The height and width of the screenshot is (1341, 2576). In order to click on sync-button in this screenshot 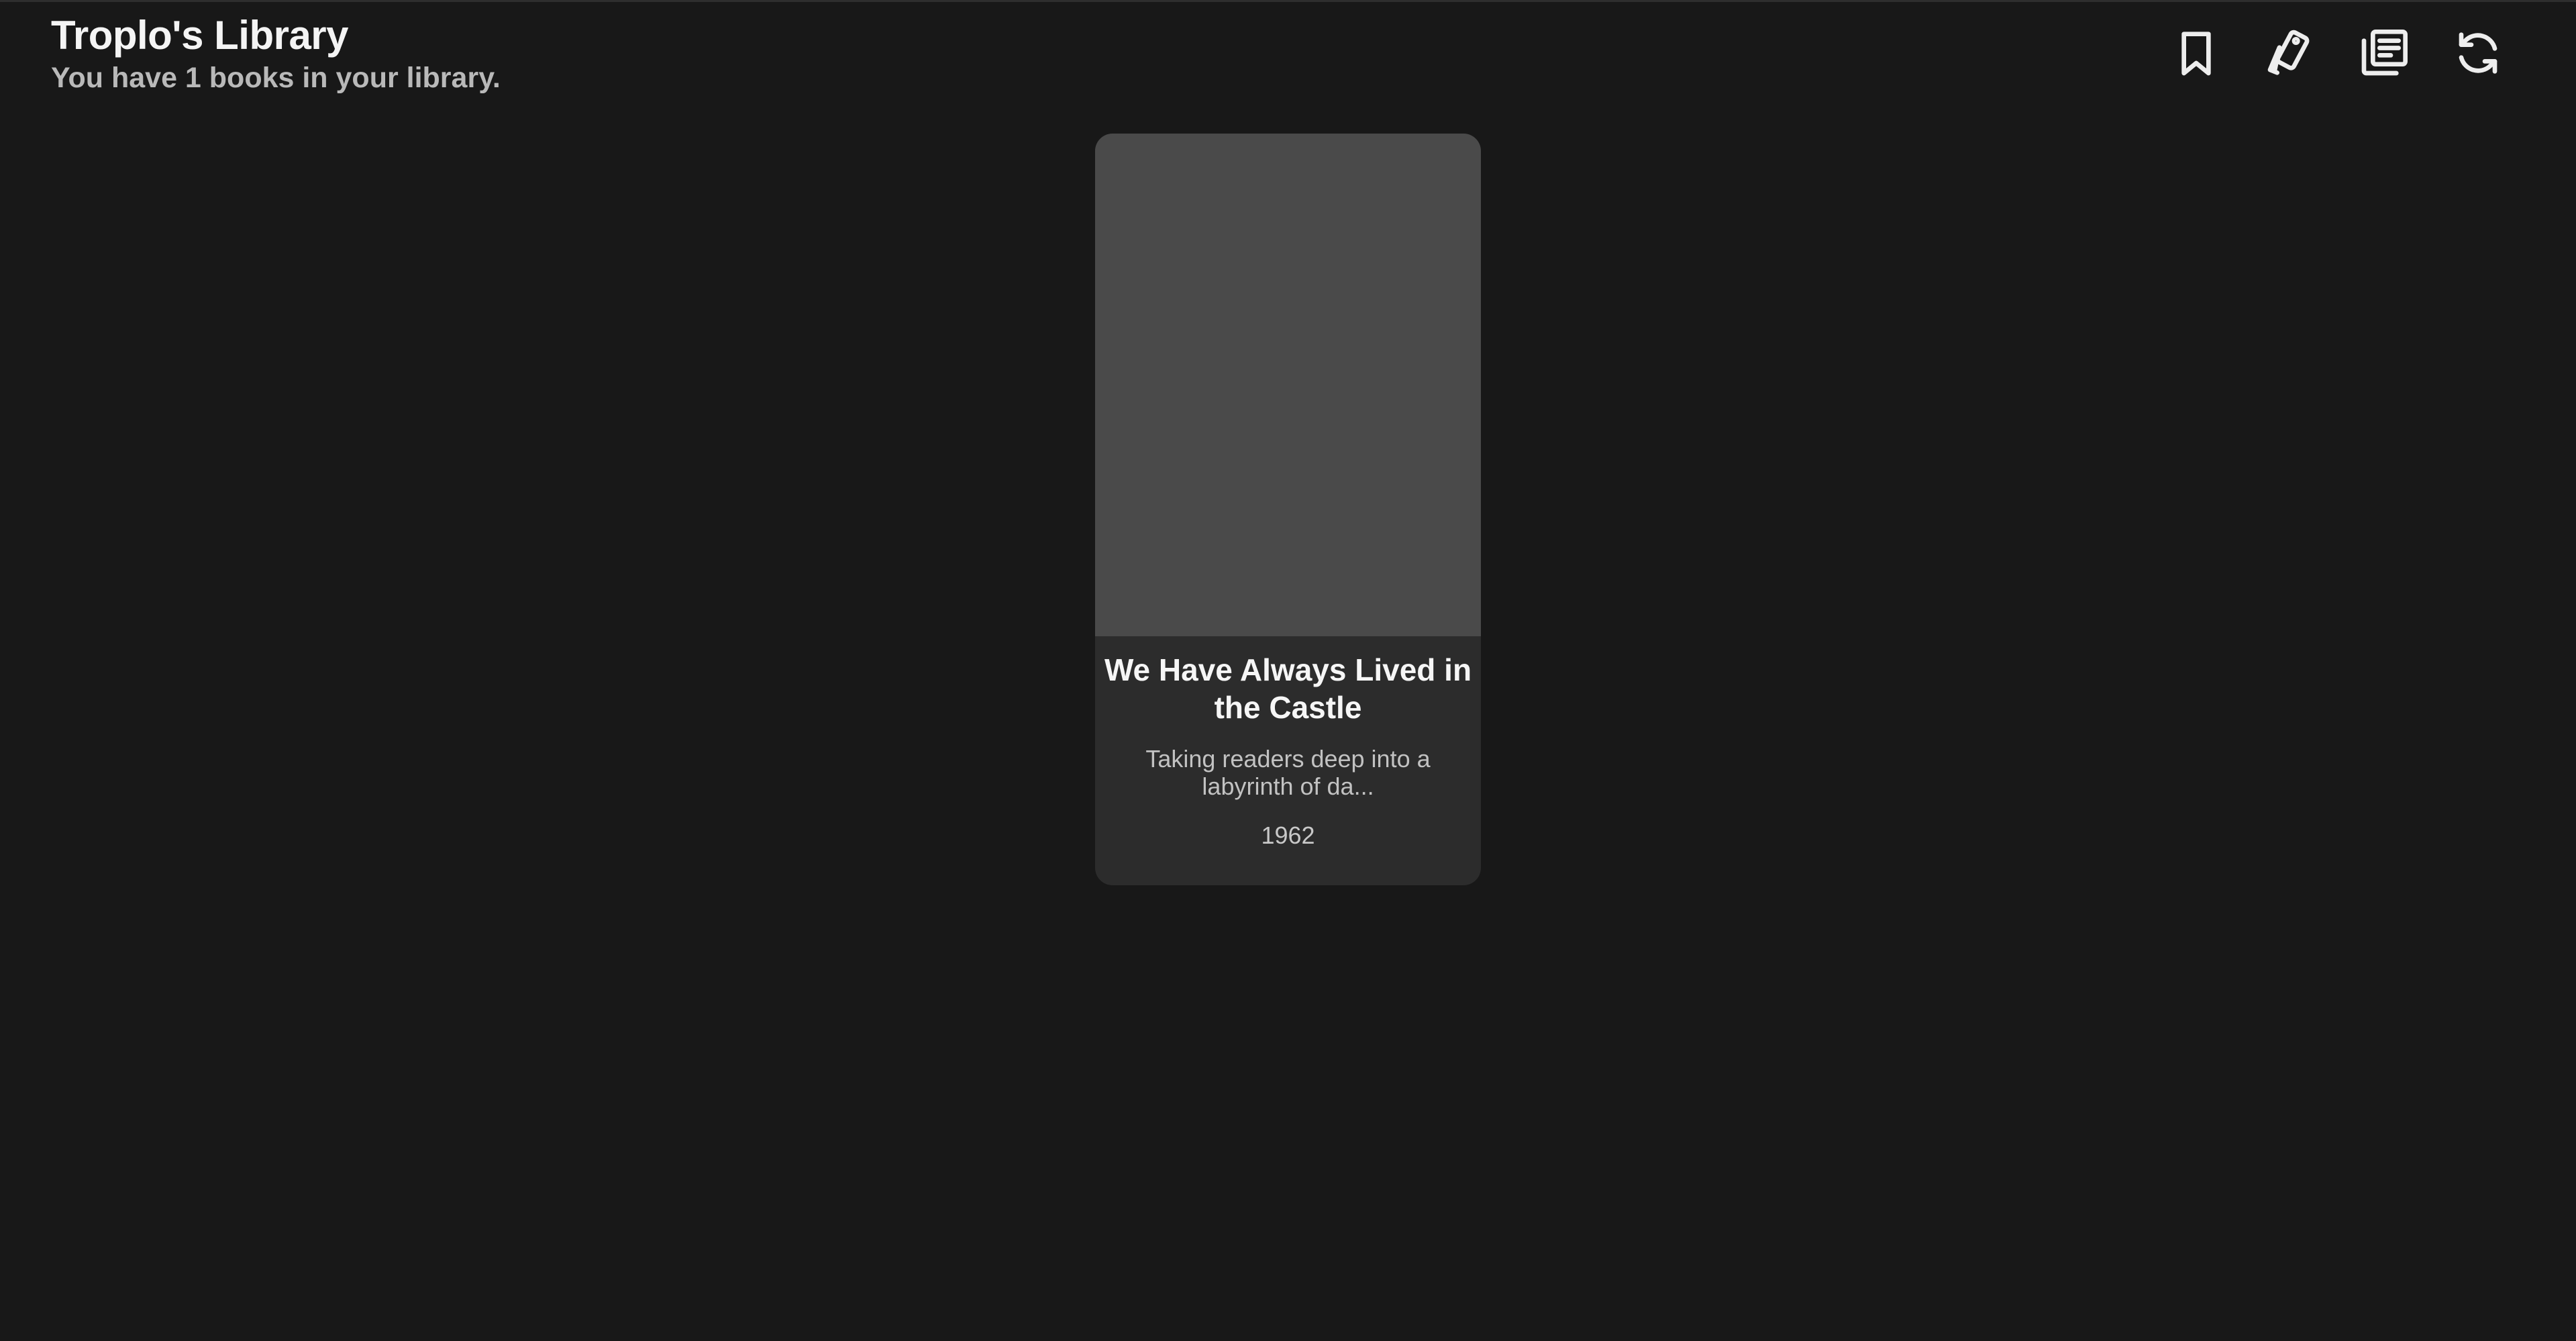, I will do `click(2478, 53)`.